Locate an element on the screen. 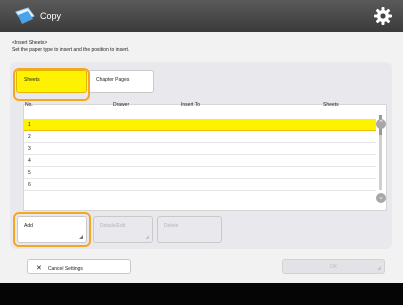 The image size is (403, 305). cancel-settings-button: ✕ Cancel Settings is located at coordinates (79, 266).